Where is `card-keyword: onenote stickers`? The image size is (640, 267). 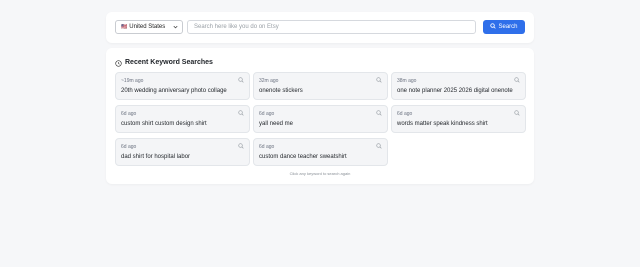
card-keyword: onenote stickers is located at coordinates (281, 91).